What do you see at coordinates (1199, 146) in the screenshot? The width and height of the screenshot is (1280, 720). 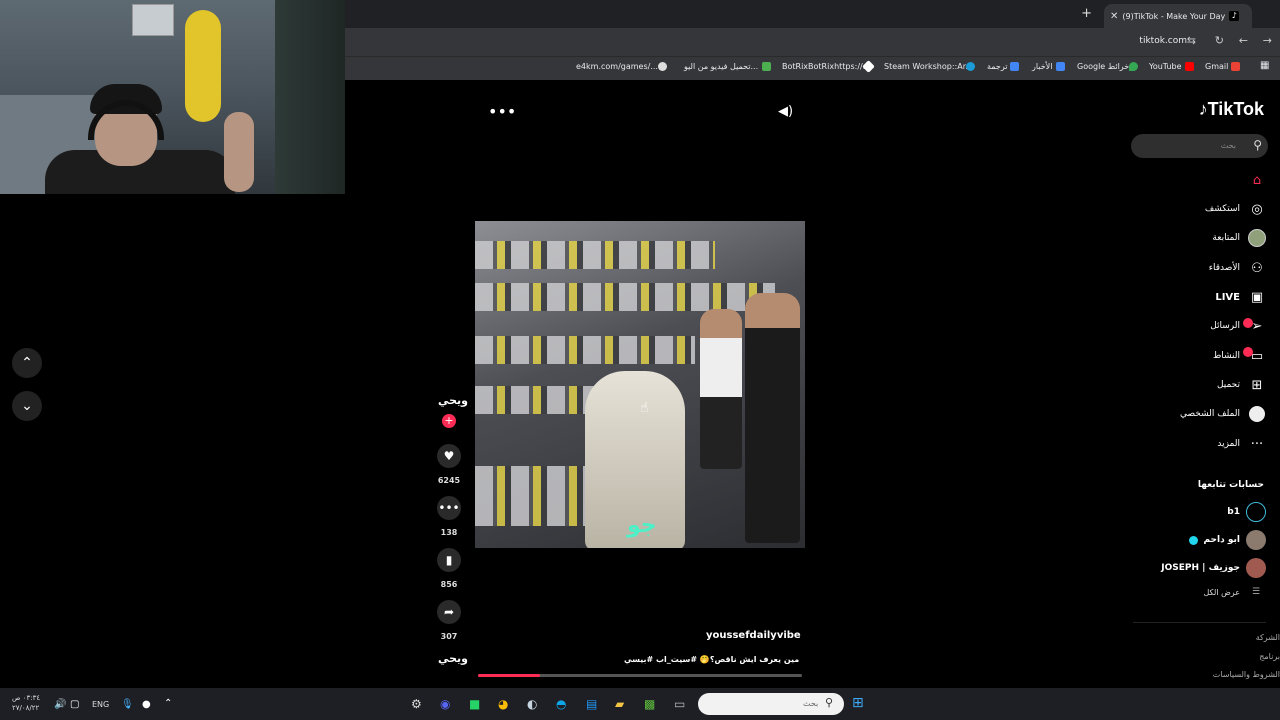 I see `search-input` at bounding box center [1199, 146].